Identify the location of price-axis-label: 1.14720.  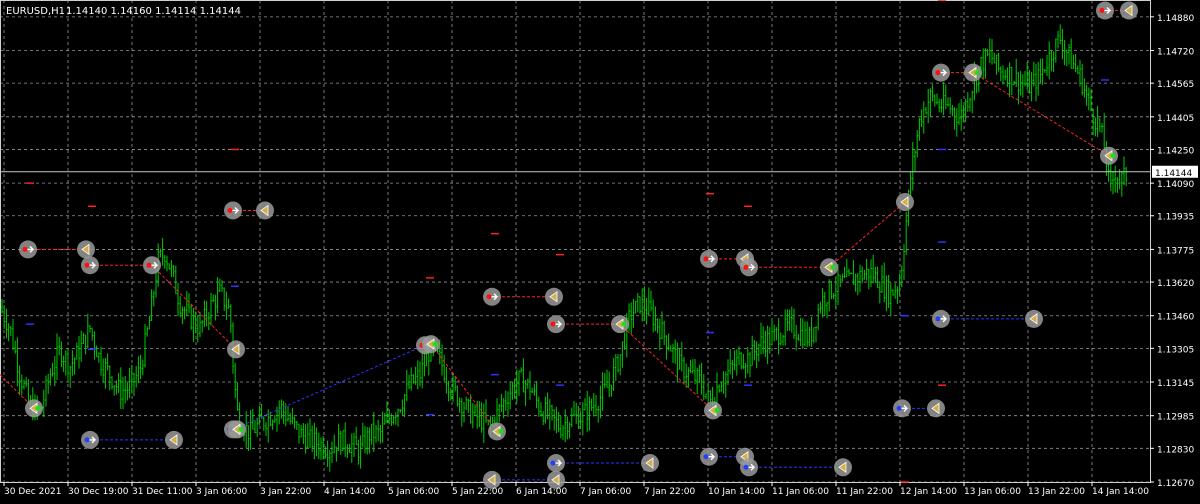
(1175, 53).